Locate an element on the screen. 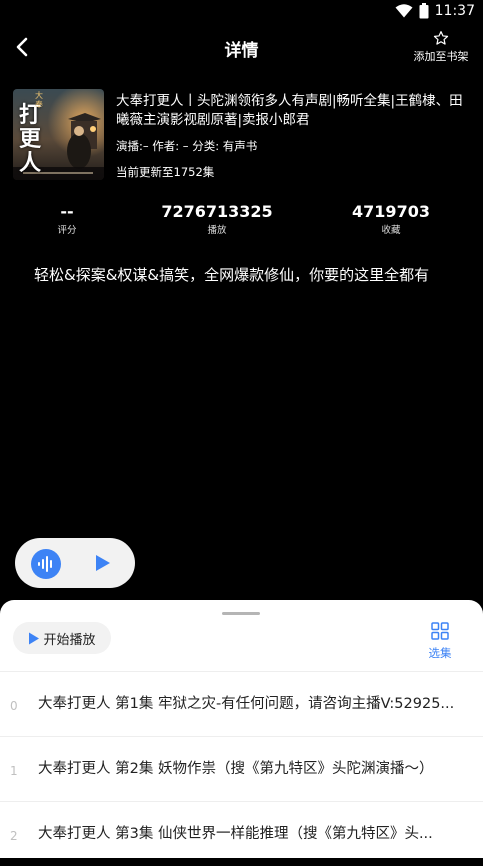 The width and height of the screenshot is (483, 866). cover-seal-text: 大奉 is located at coordinates (39, 100).